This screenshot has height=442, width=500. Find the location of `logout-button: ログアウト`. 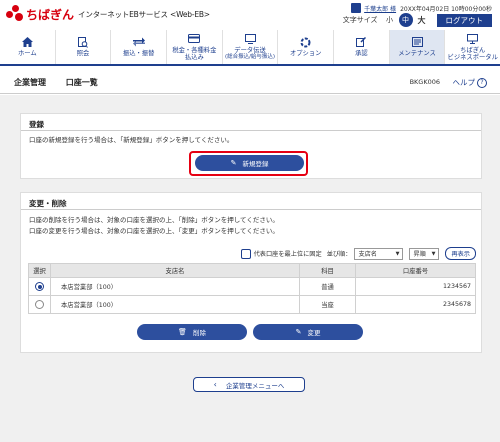

logout-button: ログアウト is located at coordinates (464, 20).